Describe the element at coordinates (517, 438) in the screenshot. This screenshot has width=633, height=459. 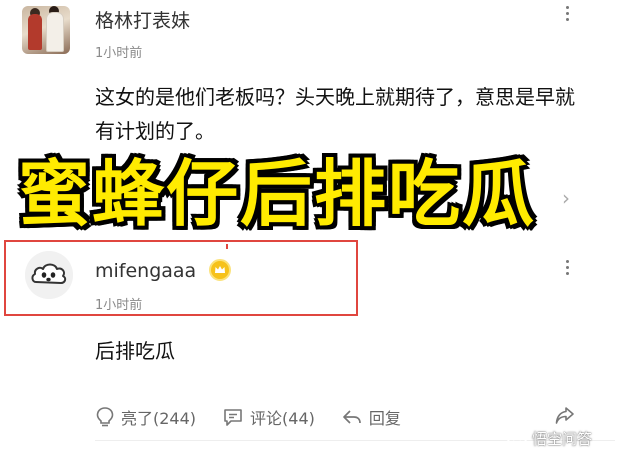
I see `wukong-logo-icon` at that location.